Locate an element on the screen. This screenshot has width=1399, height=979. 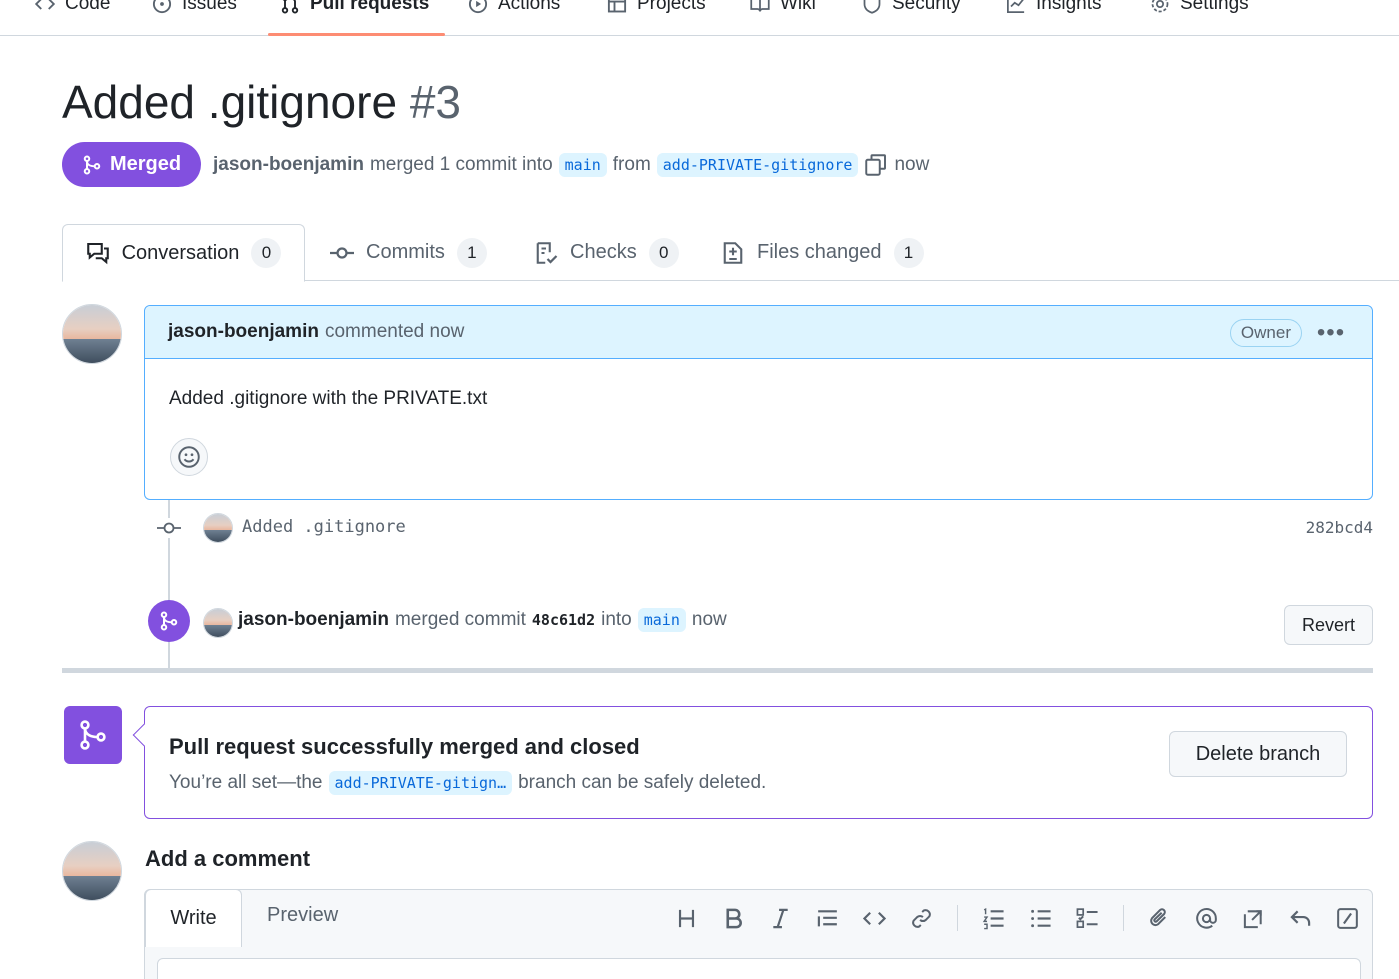
merge-status-pointer is located at coordinates (144, 735).